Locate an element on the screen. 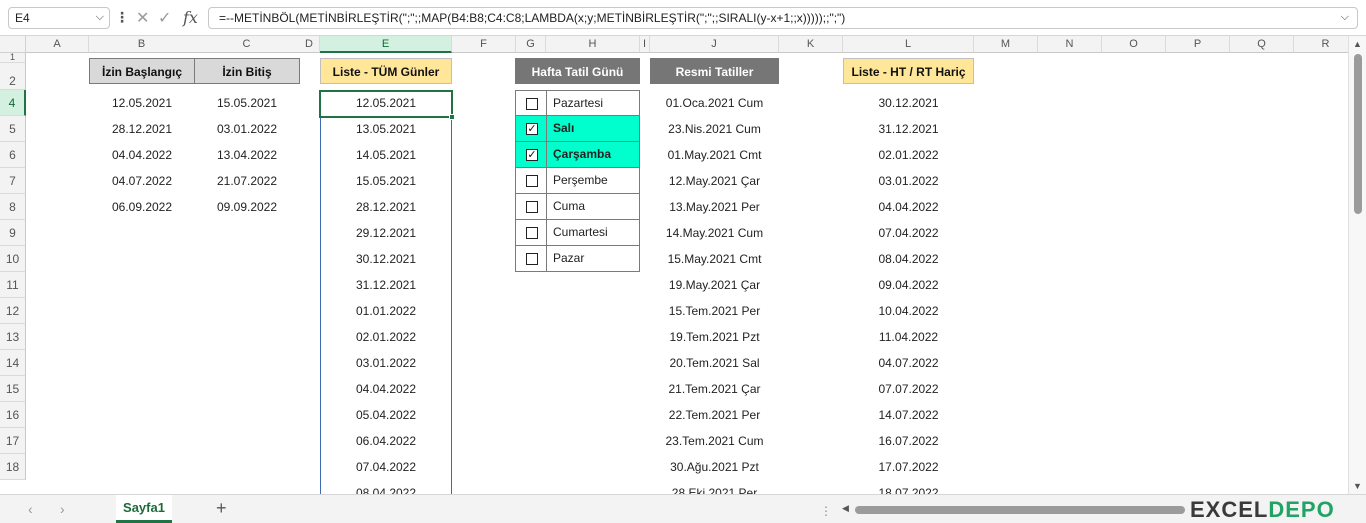 The image size is (1366, 523). column-header-c: C is located at coordinates (247, 44).